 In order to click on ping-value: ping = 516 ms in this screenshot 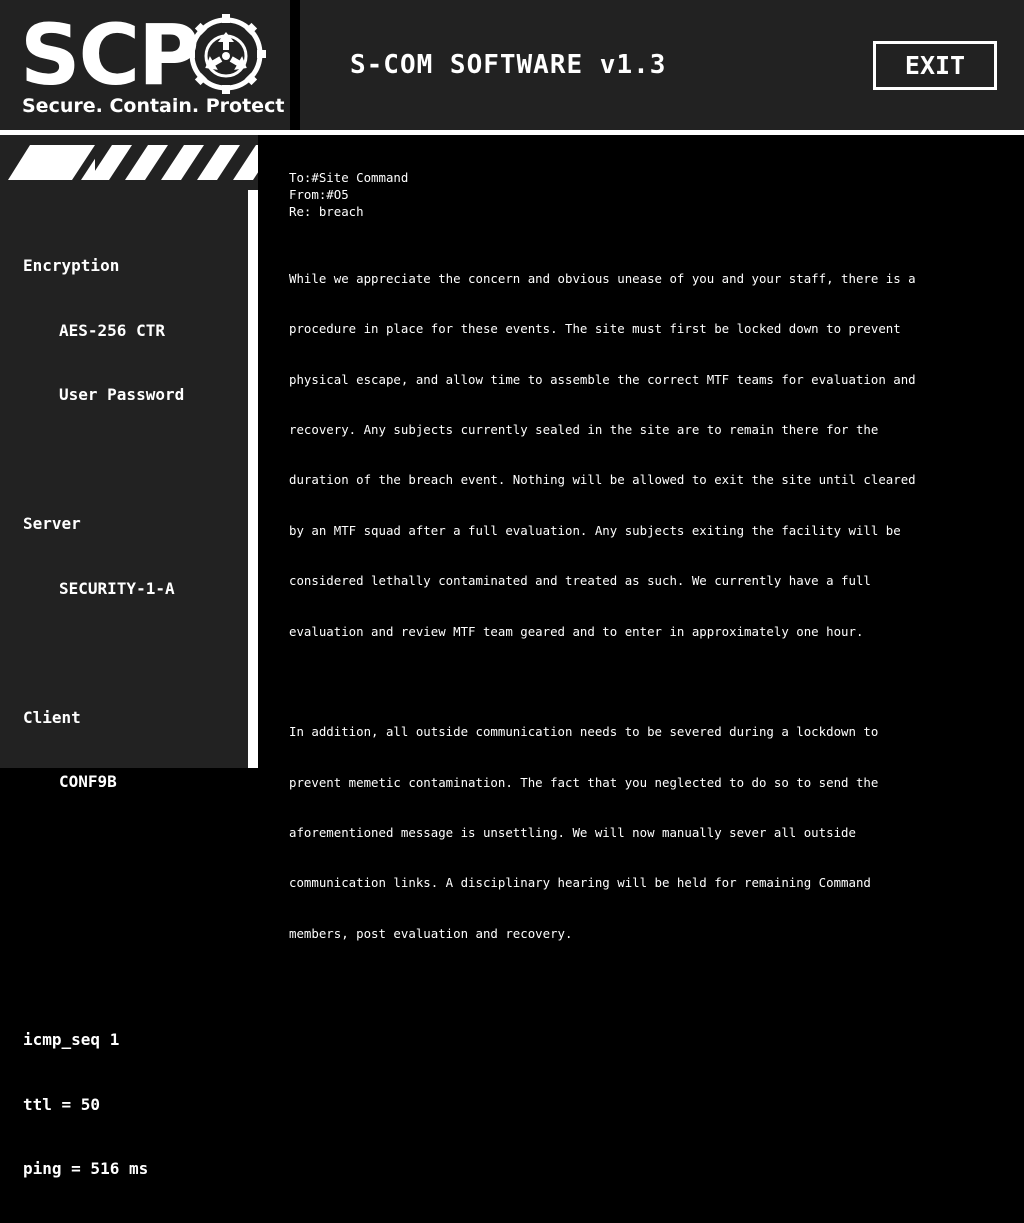, I will do `click(86, 1168)`.